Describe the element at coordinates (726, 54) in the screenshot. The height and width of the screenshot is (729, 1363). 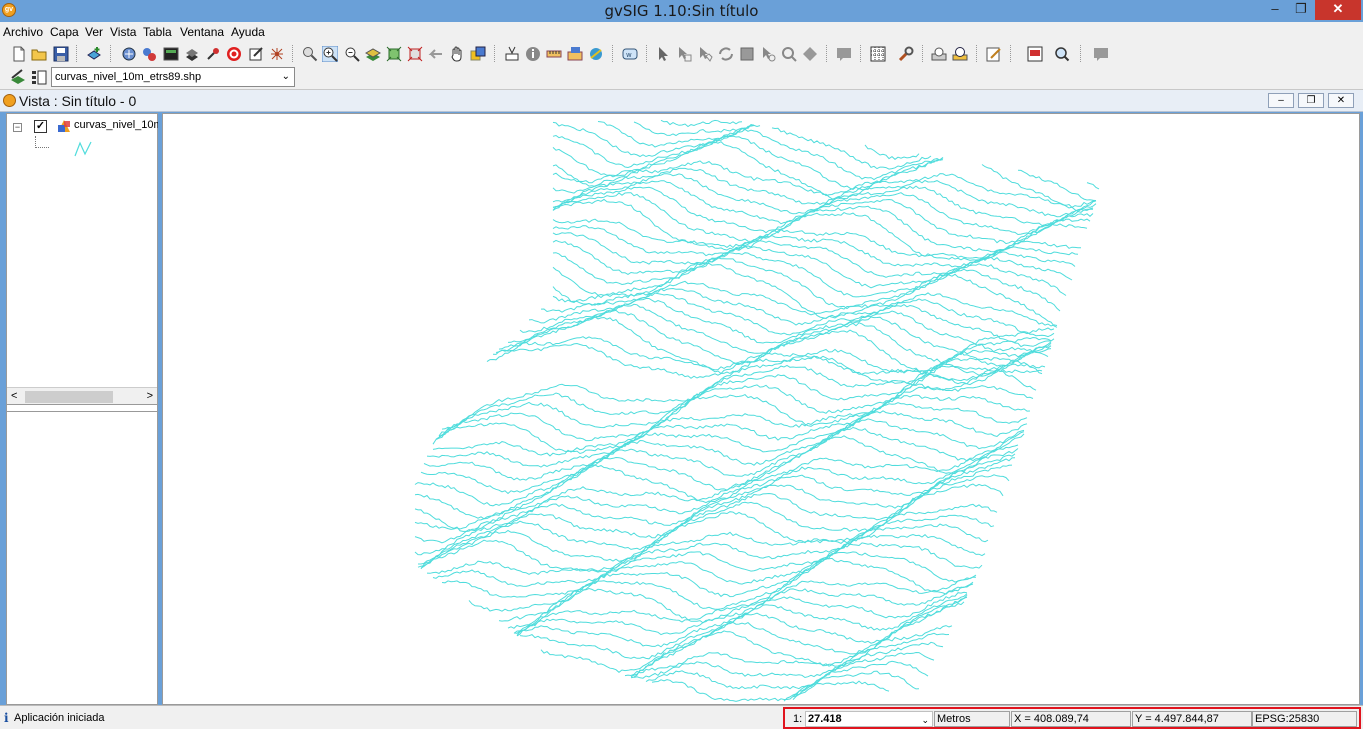
I see `invert-selection-icon` at that location.